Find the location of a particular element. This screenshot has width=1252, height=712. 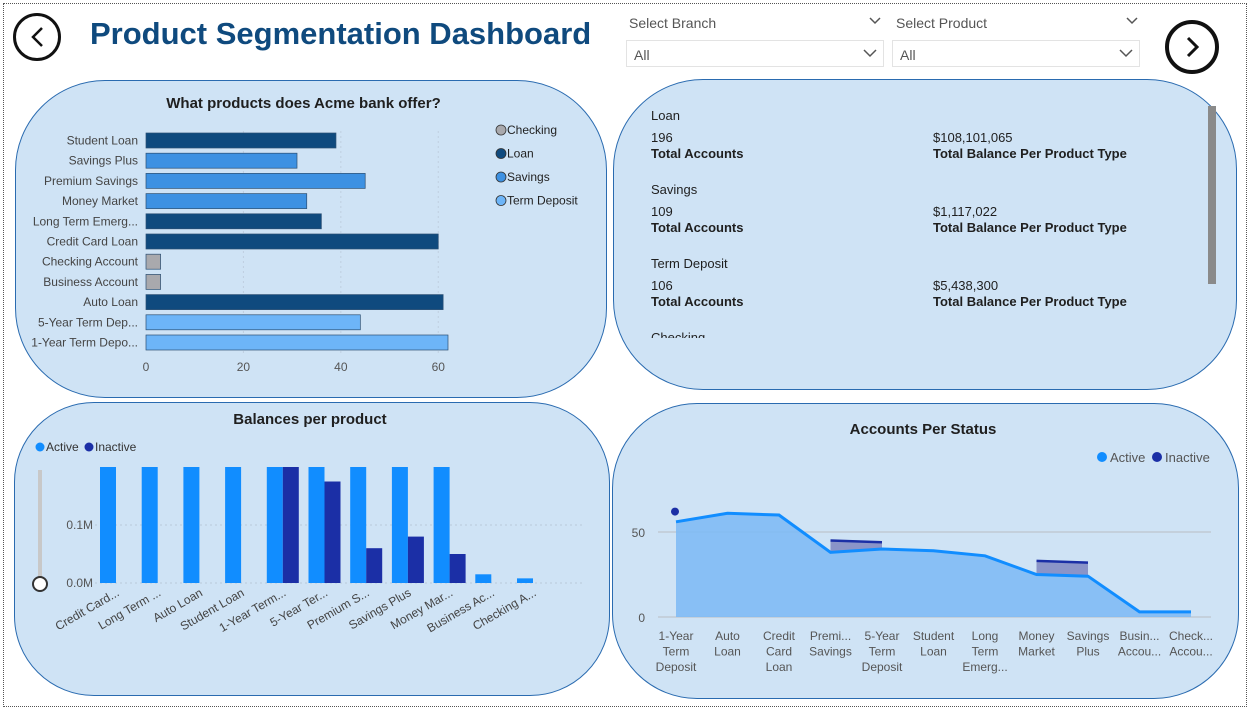

kpi-accounts-value: 109 is located at coordinates (662, 211).